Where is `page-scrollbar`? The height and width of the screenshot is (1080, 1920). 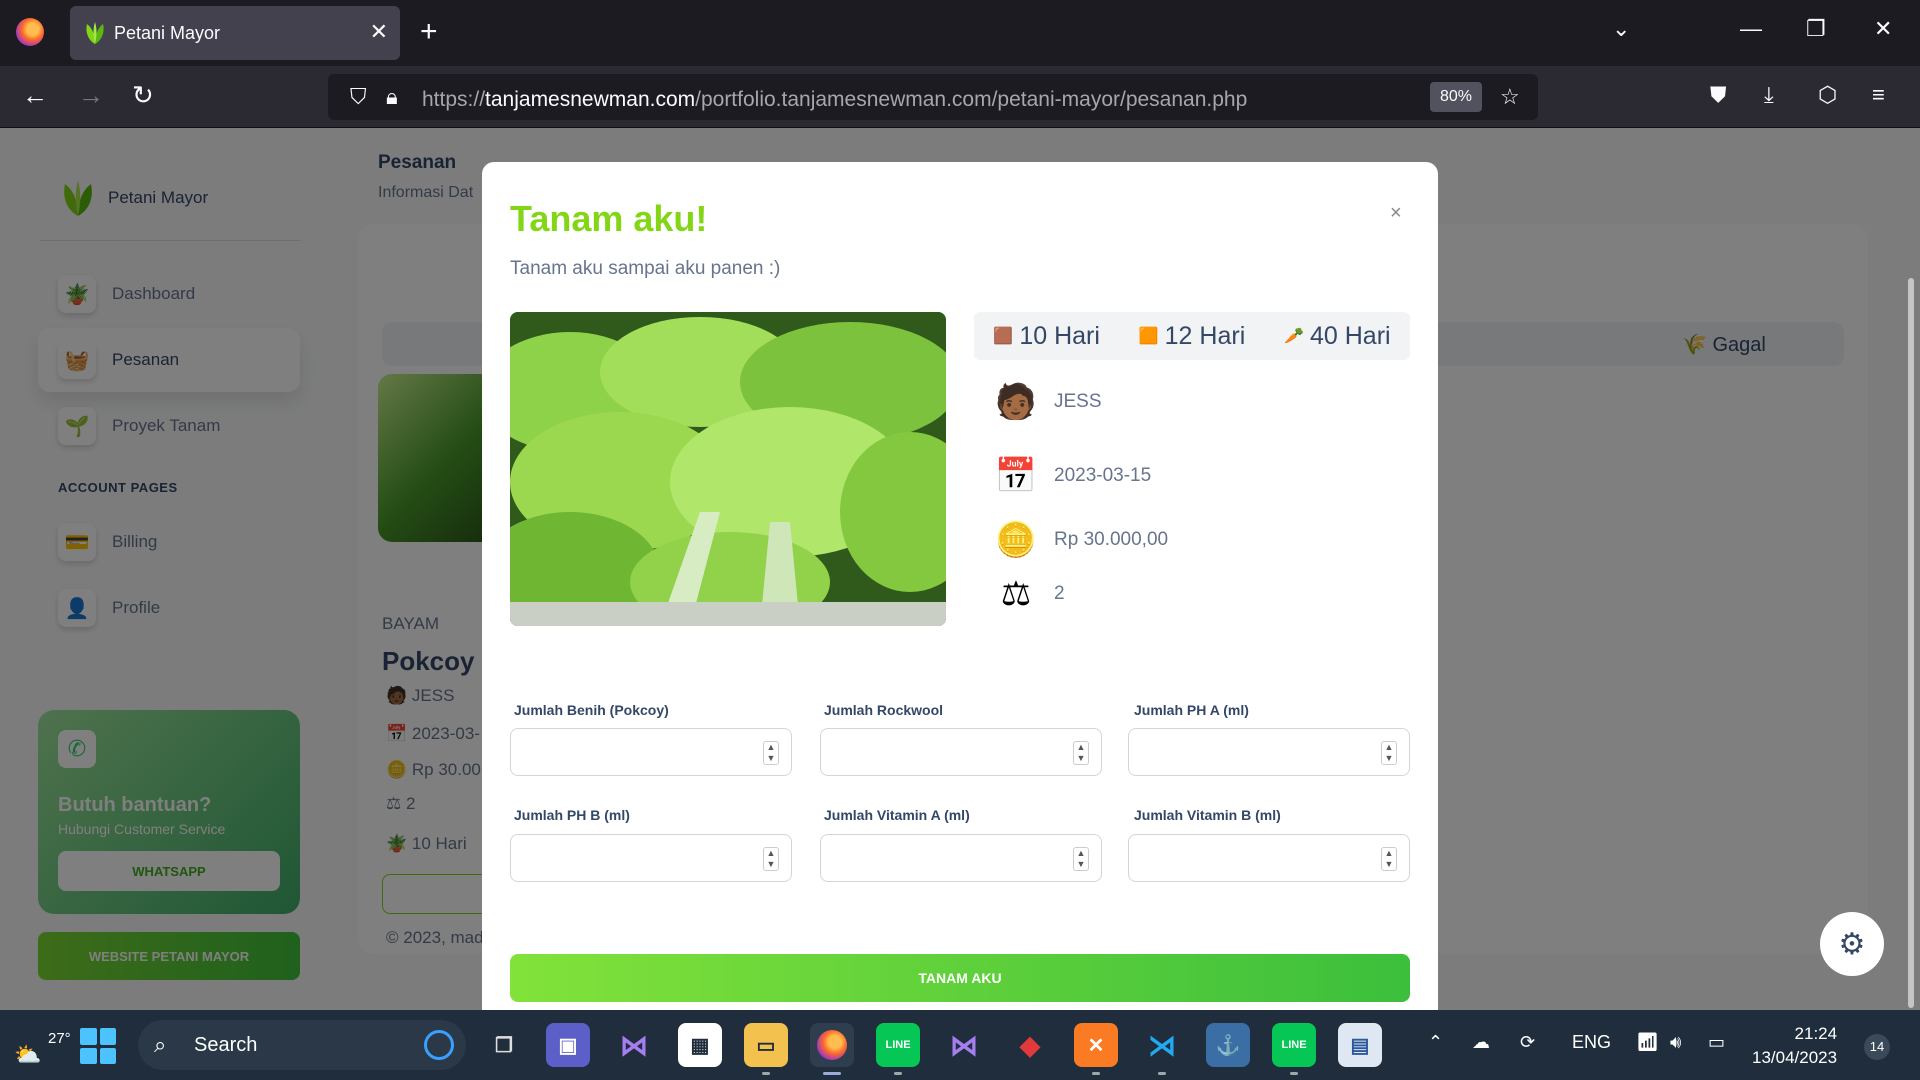
page-scrollbar is located at coordinates (1911, 643).